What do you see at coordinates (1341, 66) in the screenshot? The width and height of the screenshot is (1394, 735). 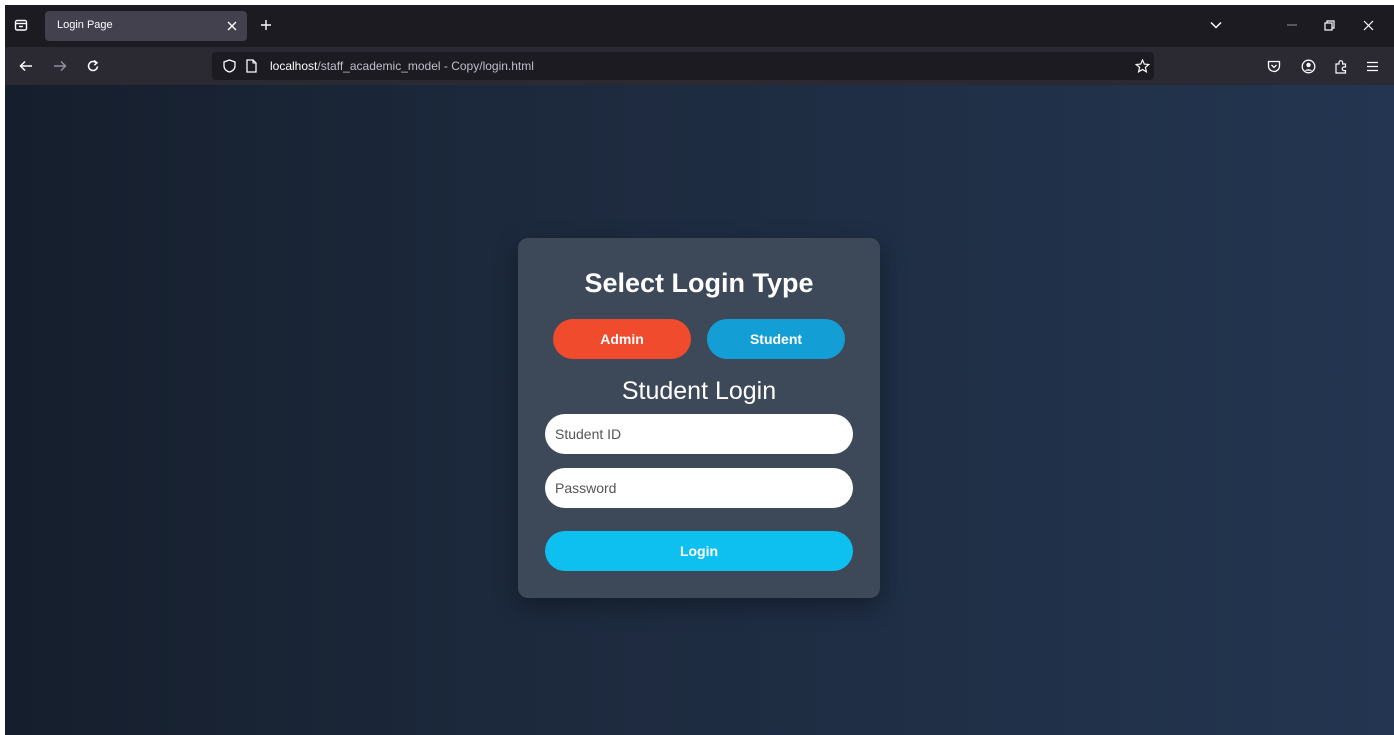 I see `extensions-icon` at bounding box center [1341, 66].